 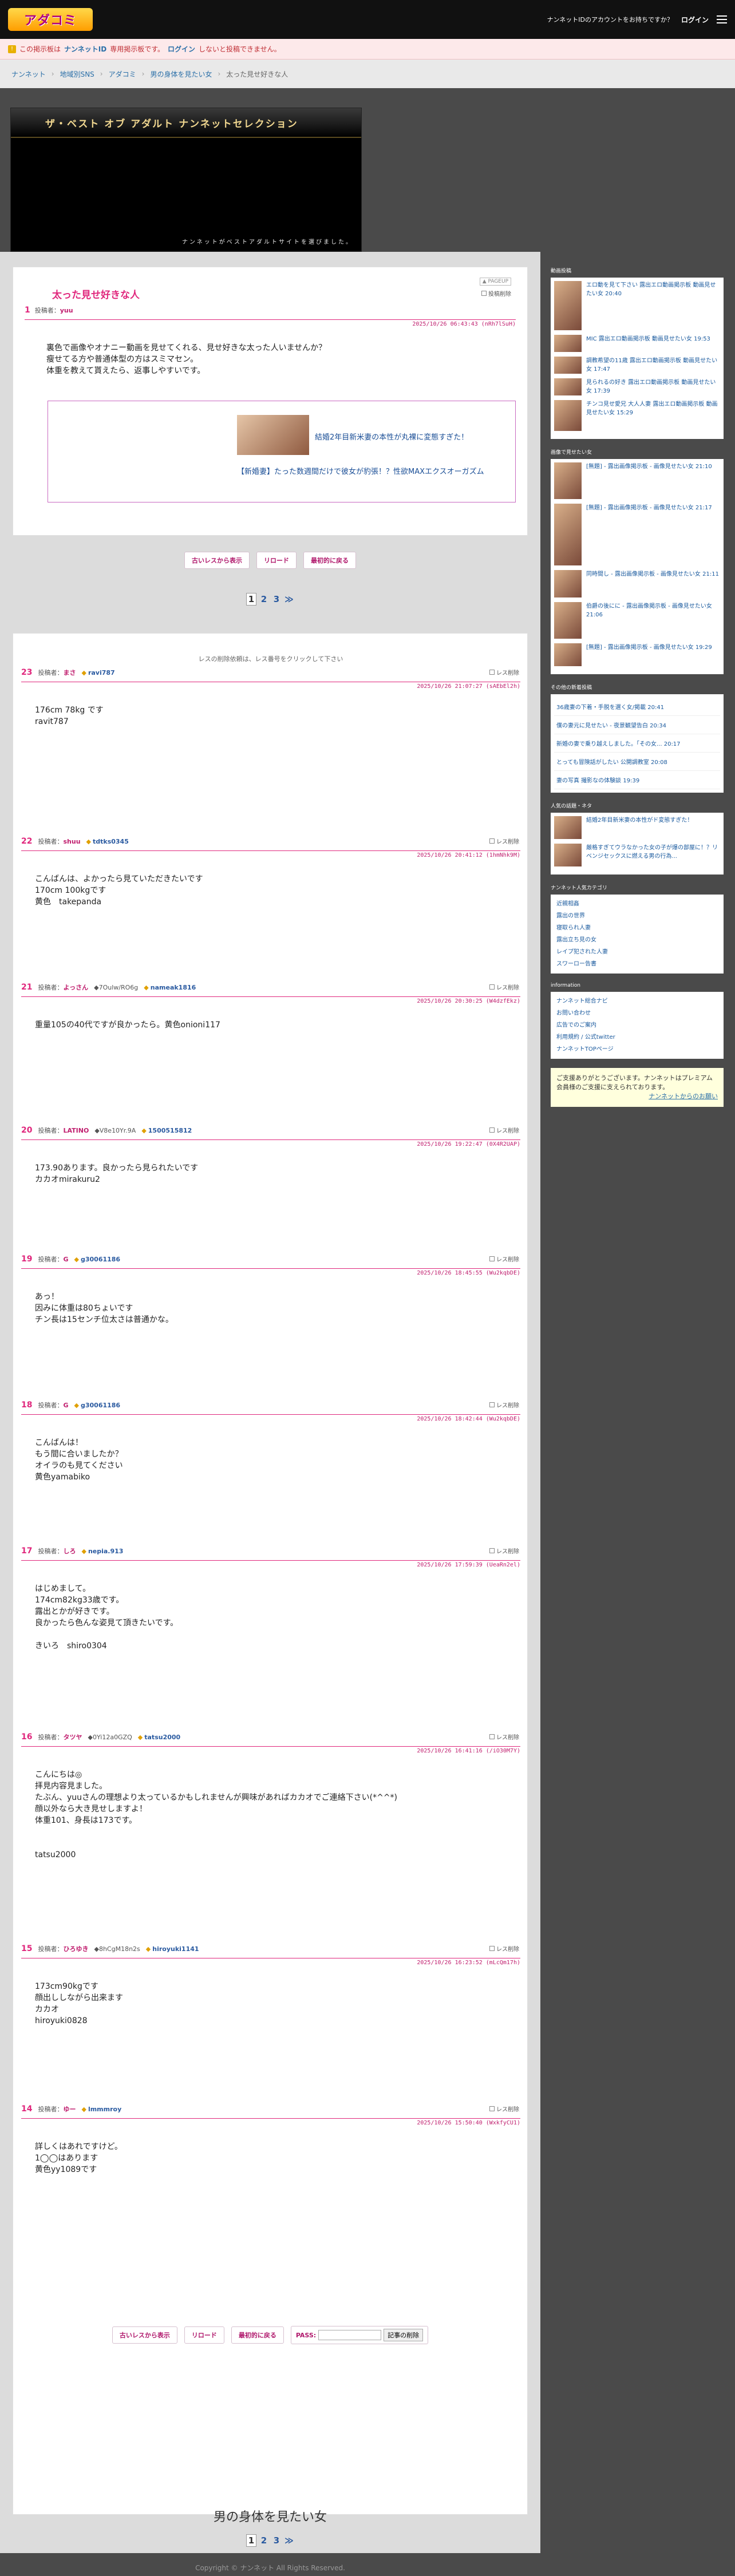 I want to click on thumb-caption: エロ動を見て下さい 露出エロ動画掲示板 動画見せたい女 20:40, so click(x=653, y=289).